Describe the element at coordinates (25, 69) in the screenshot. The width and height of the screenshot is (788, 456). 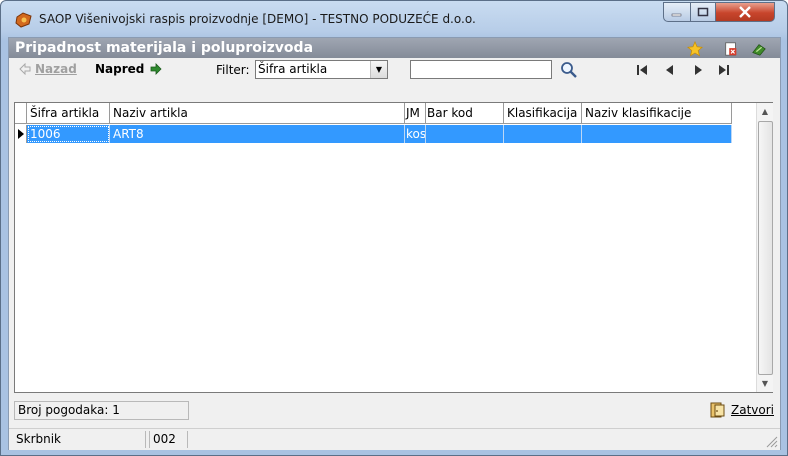
I see `arrow-left-icon` at that location.